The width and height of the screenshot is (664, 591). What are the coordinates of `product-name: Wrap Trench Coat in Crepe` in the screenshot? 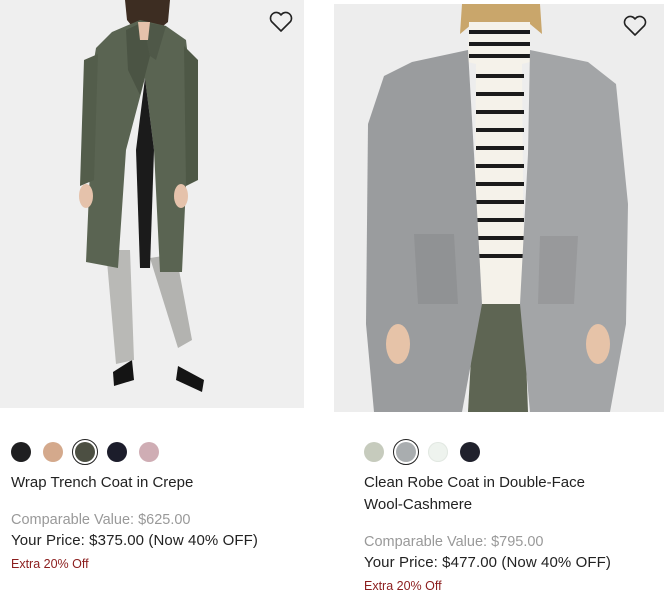 It's located at (156, 483).